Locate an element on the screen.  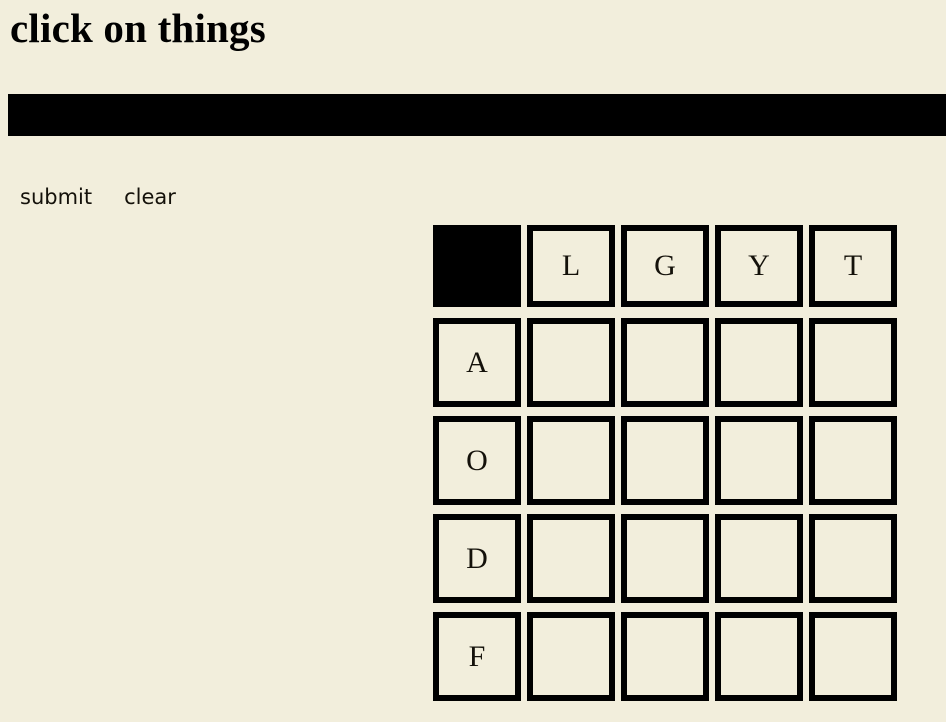
action-bar: submit clear is located at coordinates (98, 197).